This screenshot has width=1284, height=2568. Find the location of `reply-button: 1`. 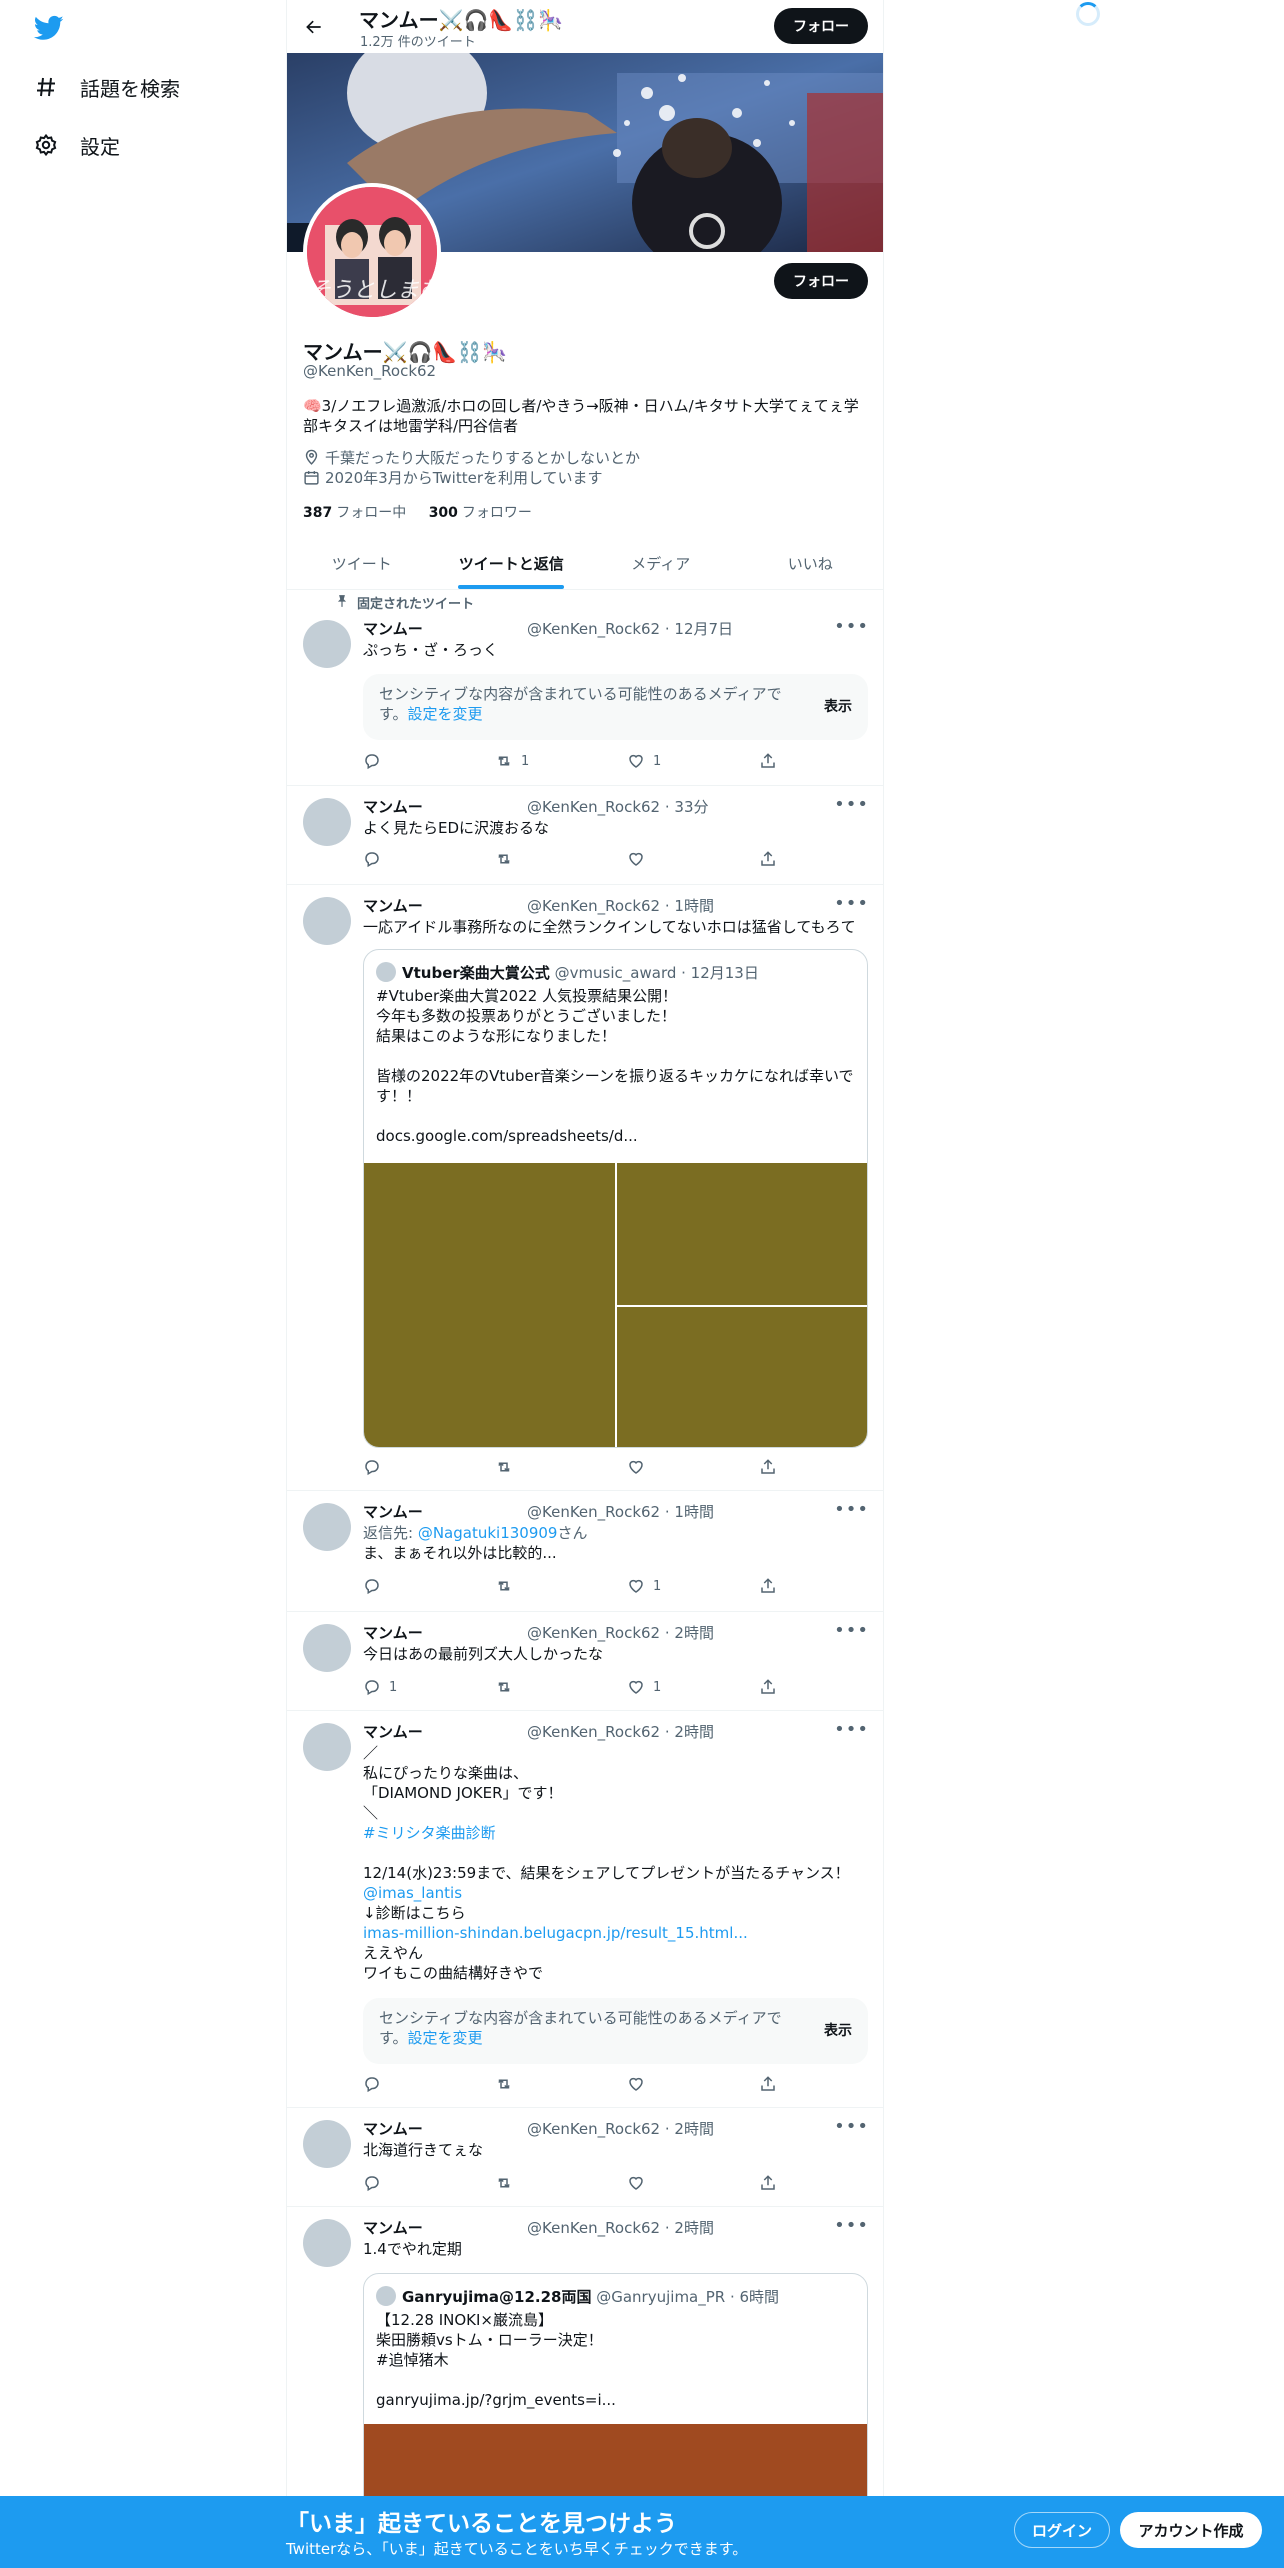

reply-button: 1 is located at coordinates (380, 1687).